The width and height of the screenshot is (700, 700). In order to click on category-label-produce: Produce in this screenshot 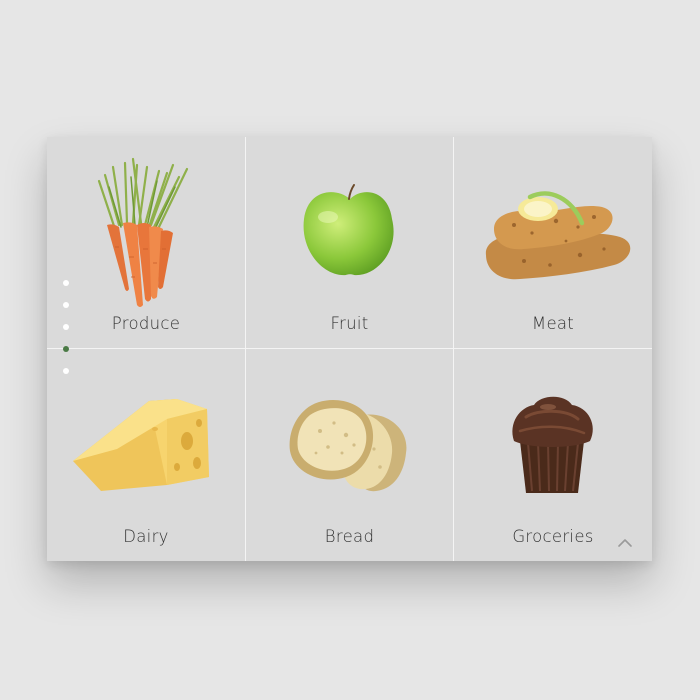, I will do `click(146, 323)`.